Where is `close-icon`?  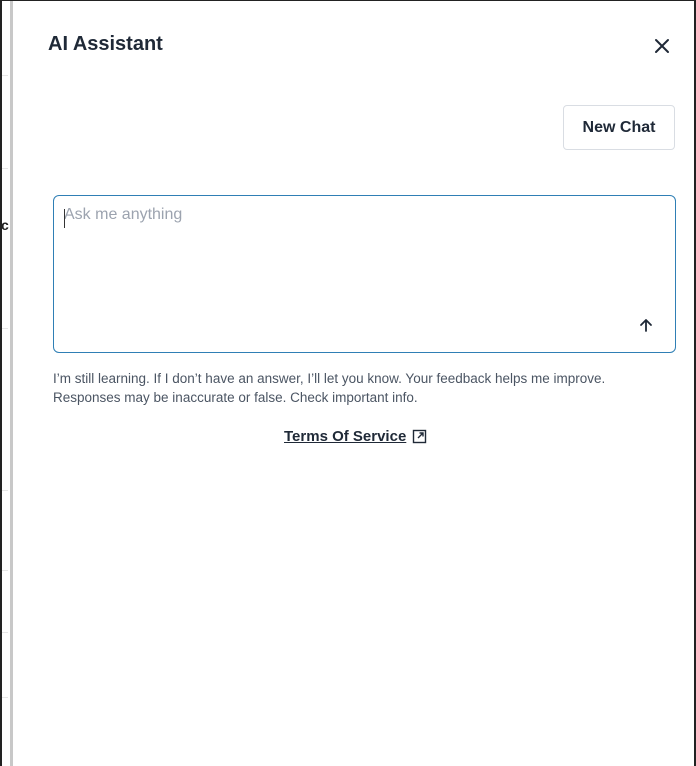
close-icon is located at coordinates (662, 46).